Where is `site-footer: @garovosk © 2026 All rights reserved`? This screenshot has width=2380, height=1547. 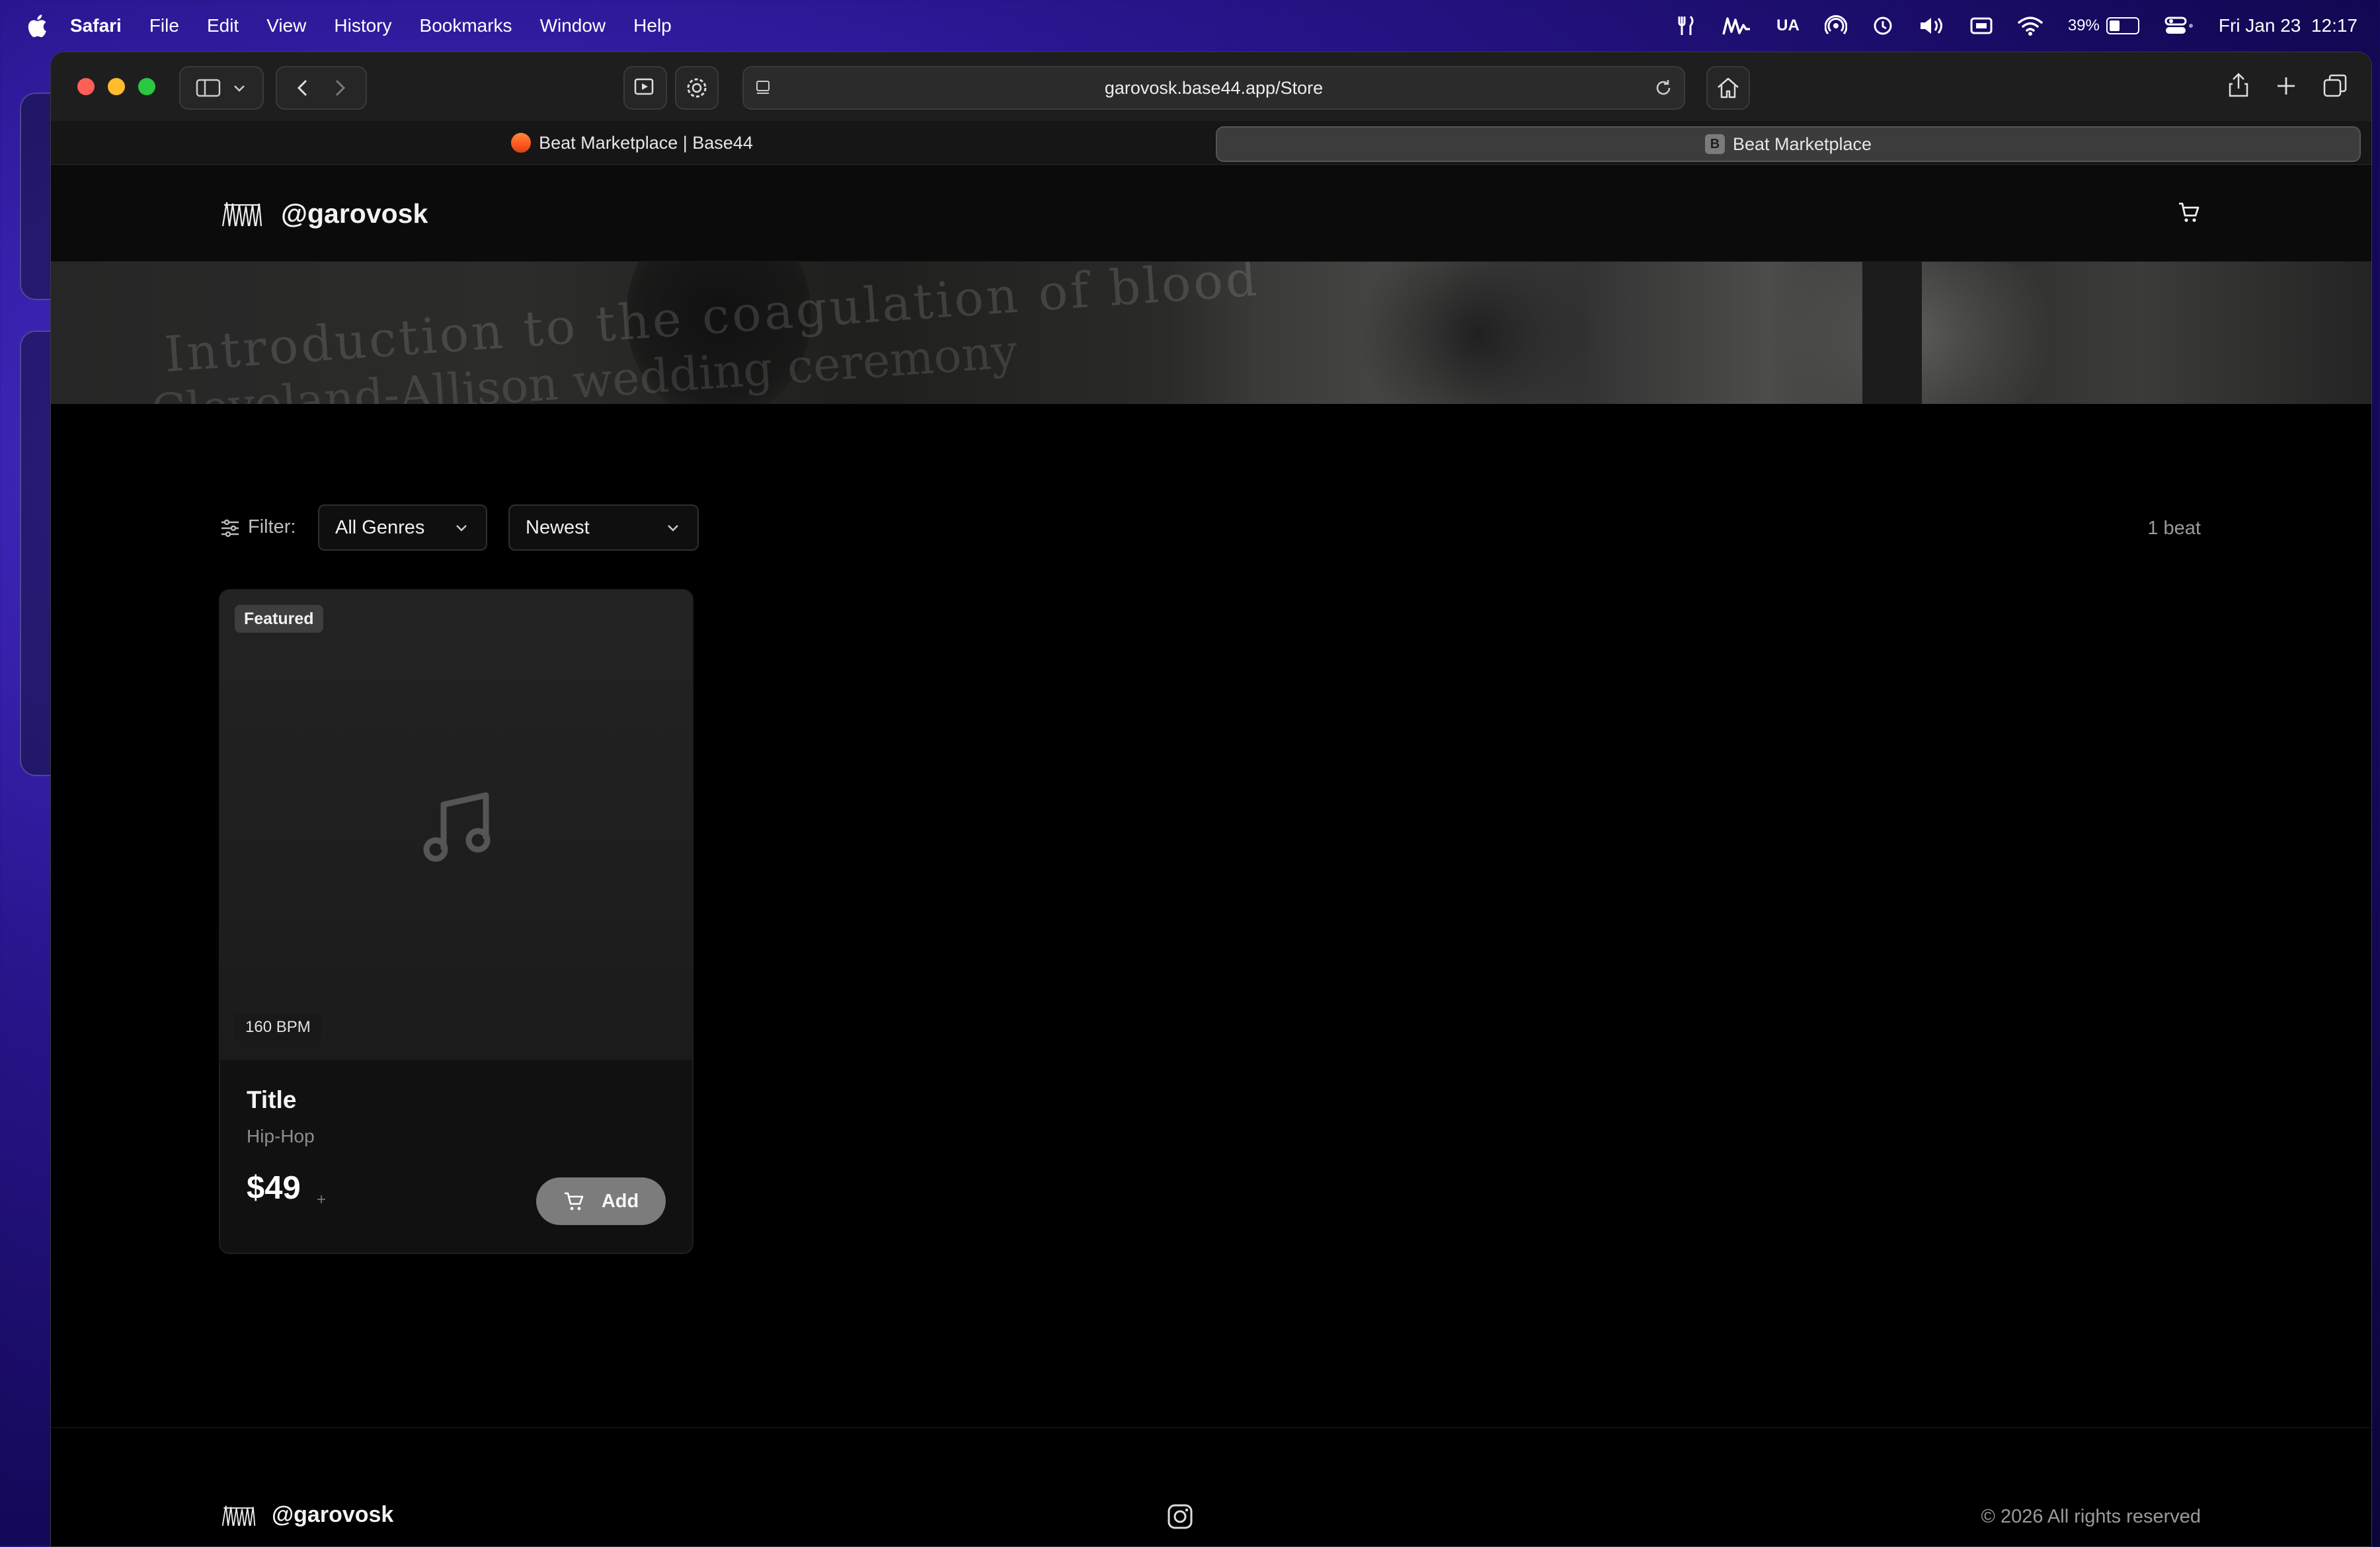 site-footer: @garovosk © 2026 All rights reserved is located at coordinates (1211, 1486).